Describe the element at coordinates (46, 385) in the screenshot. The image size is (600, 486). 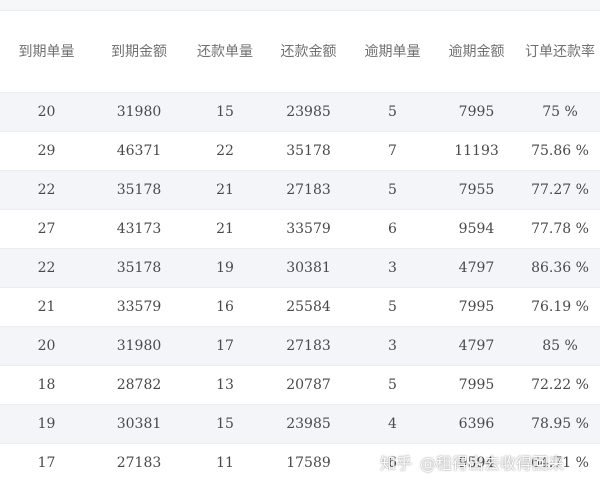
I see `cell-due-orders: 18` at that location.